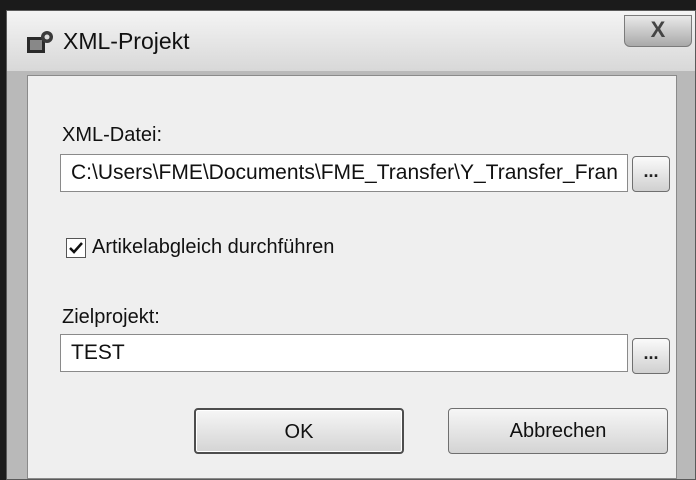 The width and height of the screenshot is (696, 480). What do you see at coordinates (111, 317) in the screenshot?
I see `target-project-label: Zielprojekt:` at bounding box center [111, 317].